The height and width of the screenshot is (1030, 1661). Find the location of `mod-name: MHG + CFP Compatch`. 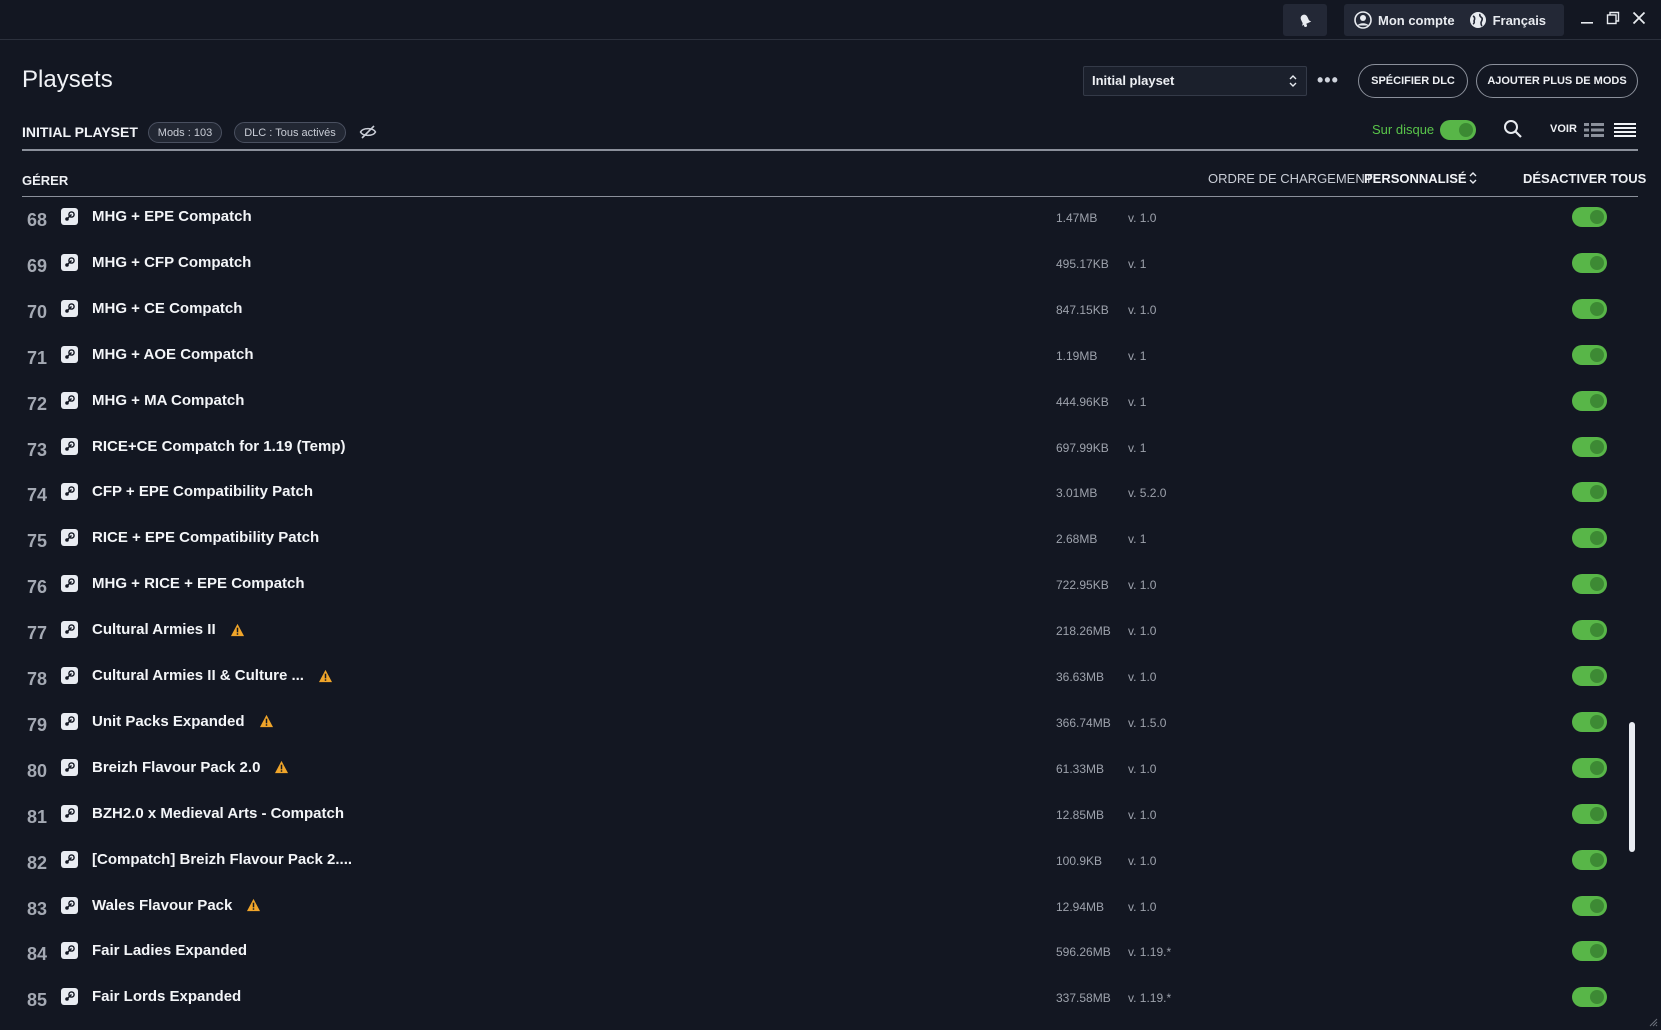

mod-name: MHG + CFP Compatch is located at coordinates (171, 262).